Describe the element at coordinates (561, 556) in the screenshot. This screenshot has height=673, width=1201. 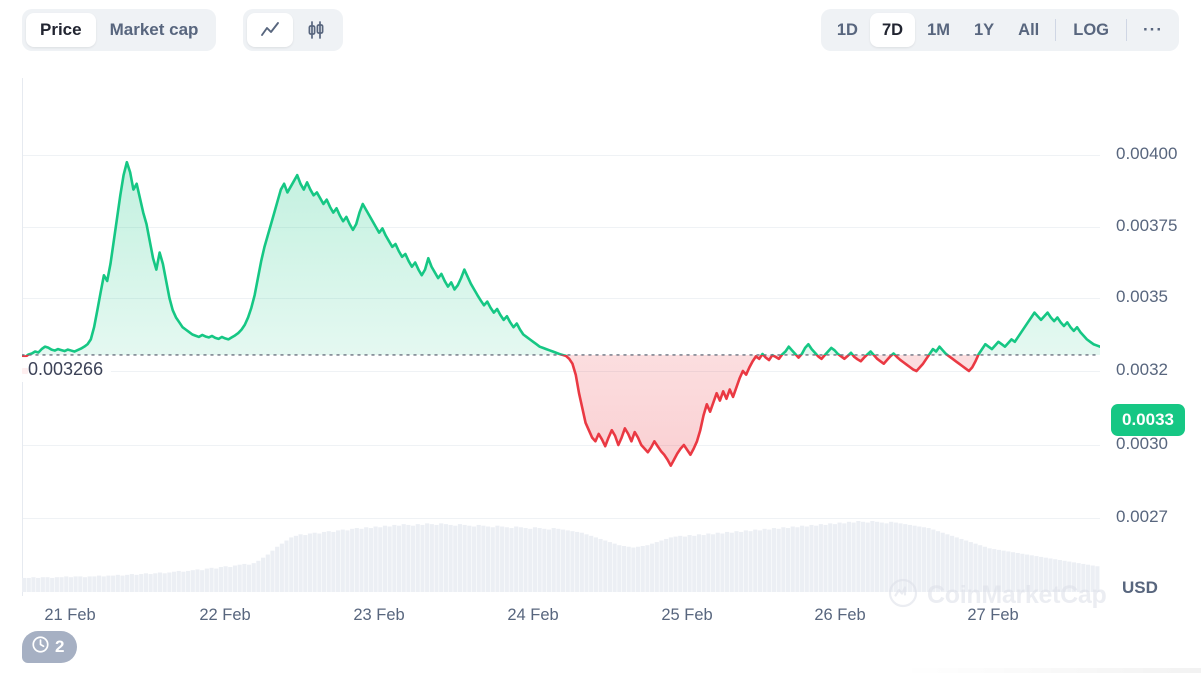
I see `volume-bars` at that location.